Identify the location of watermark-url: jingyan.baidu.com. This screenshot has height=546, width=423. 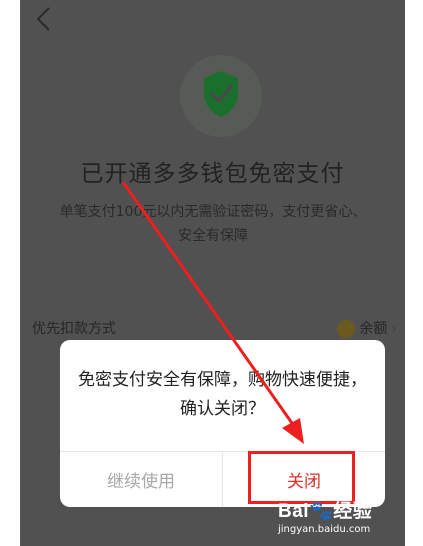
(324, 529).